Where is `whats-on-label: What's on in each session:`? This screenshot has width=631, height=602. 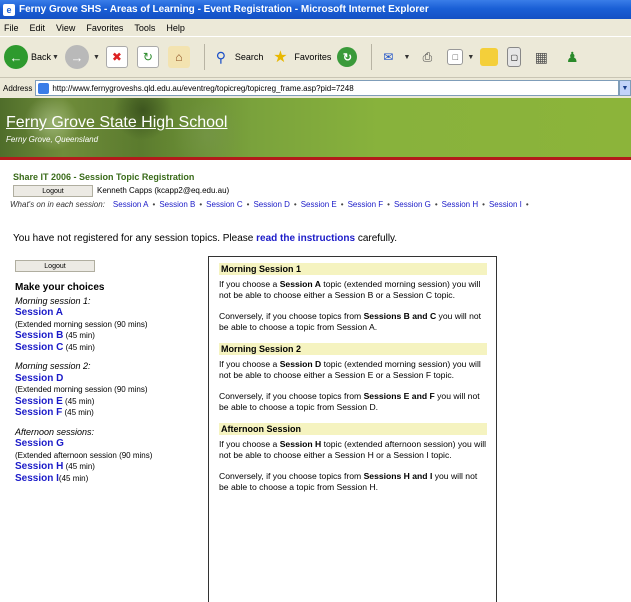
whats-on-label: What's on in each session: is located at coordinates (57, 204).